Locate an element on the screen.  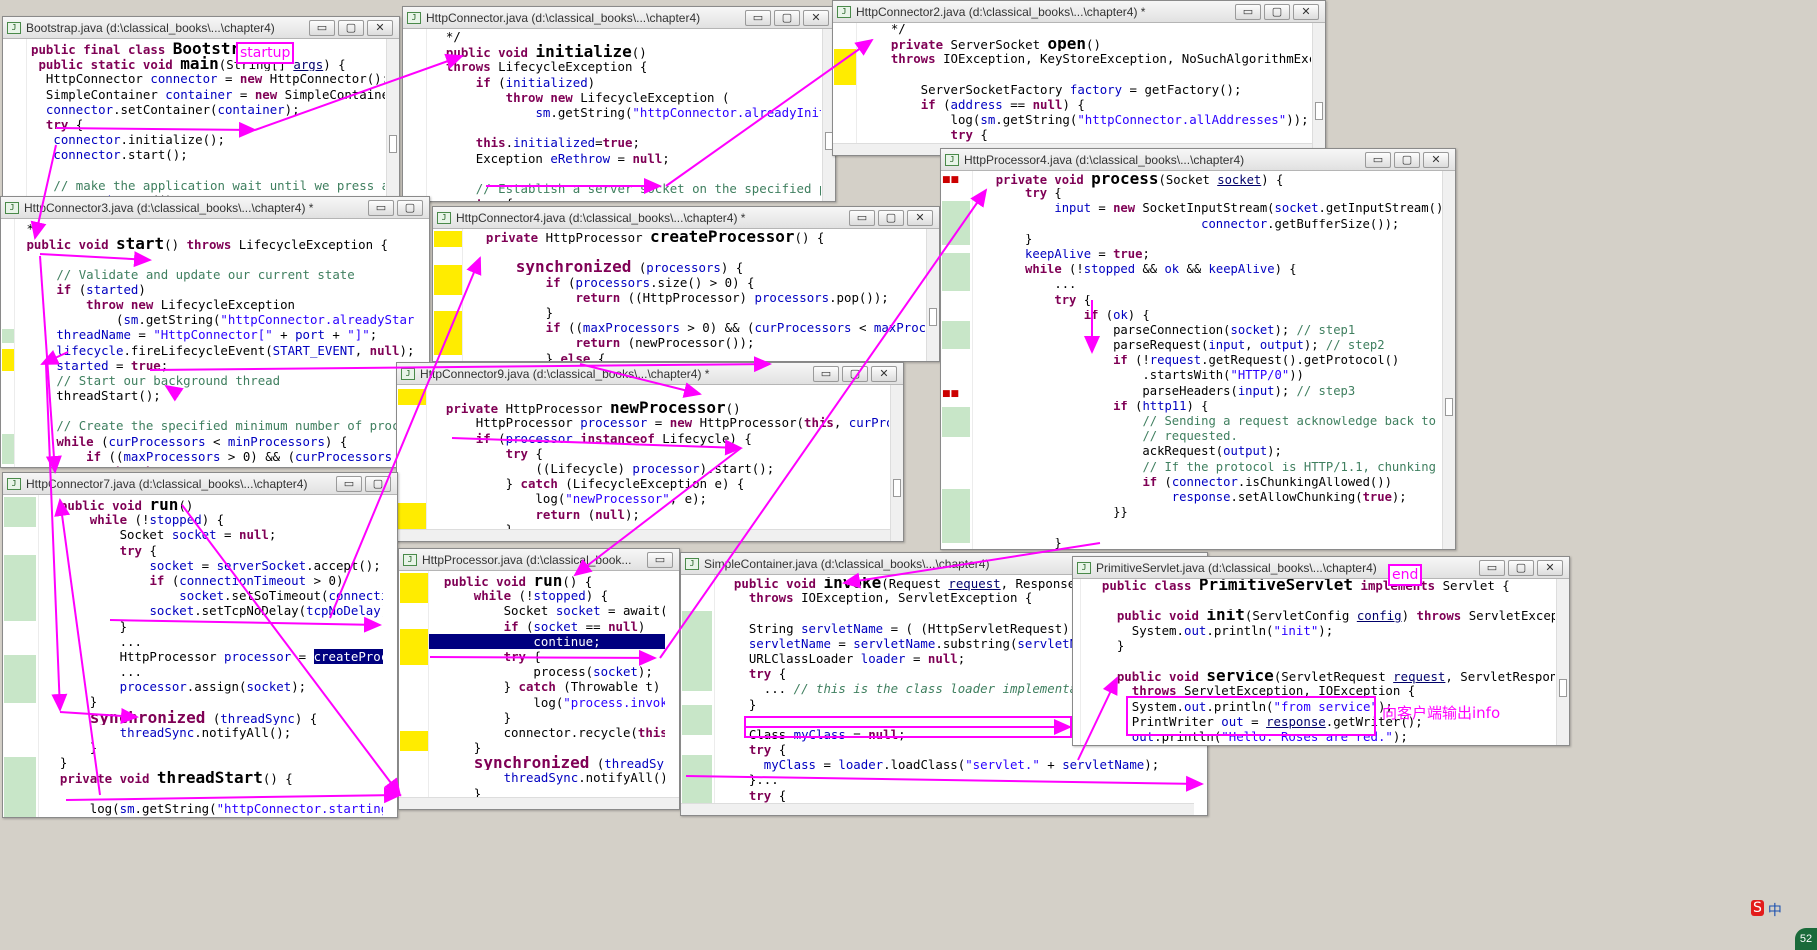
code-line: connector.initialize(); is located at coordinates (208, 139).